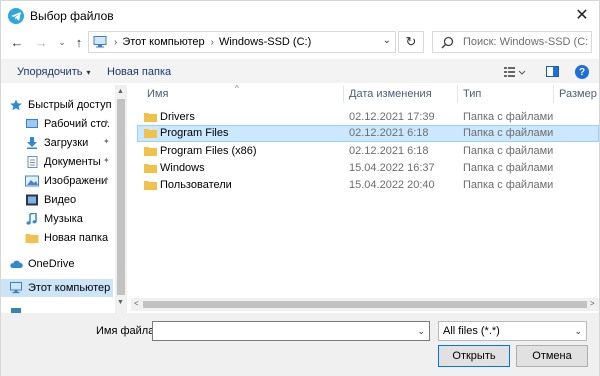 Image resolution: width=600 pixels, height=376 pixels. I want to click on music-icon, so click(32, 218).